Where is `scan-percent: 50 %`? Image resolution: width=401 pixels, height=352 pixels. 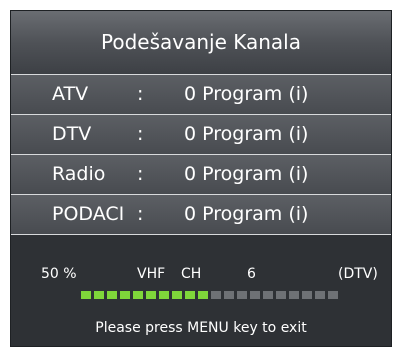
scan-percent: 50 % is located at coordinates (59, 274).